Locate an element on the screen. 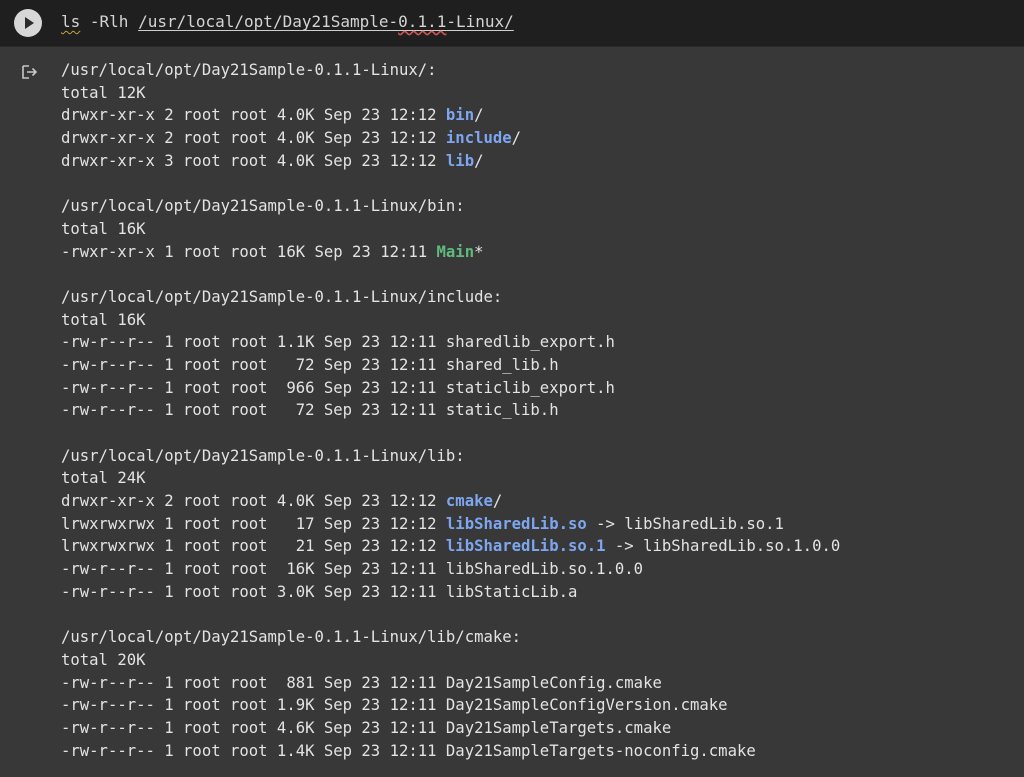  path-token: /usr/local/opt/Day21Sample-0.1.1-Linux/ is located at coordinates (326, 21).